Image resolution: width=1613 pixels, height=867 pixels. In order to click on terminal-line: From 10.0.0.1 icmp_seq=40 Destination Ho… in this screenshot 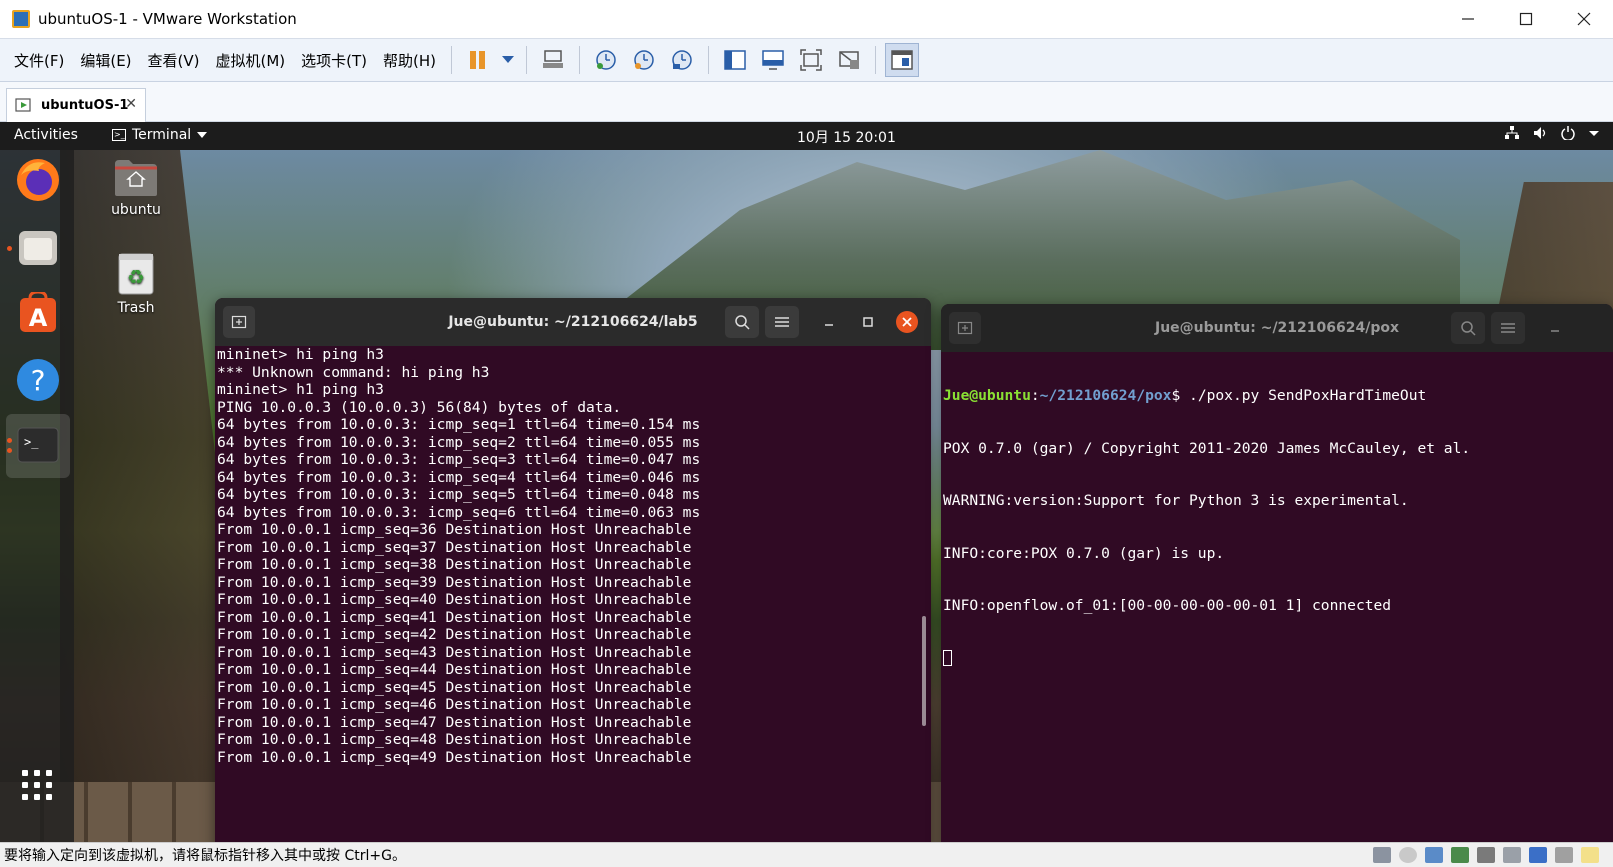, I will do `click(454, 599)`.